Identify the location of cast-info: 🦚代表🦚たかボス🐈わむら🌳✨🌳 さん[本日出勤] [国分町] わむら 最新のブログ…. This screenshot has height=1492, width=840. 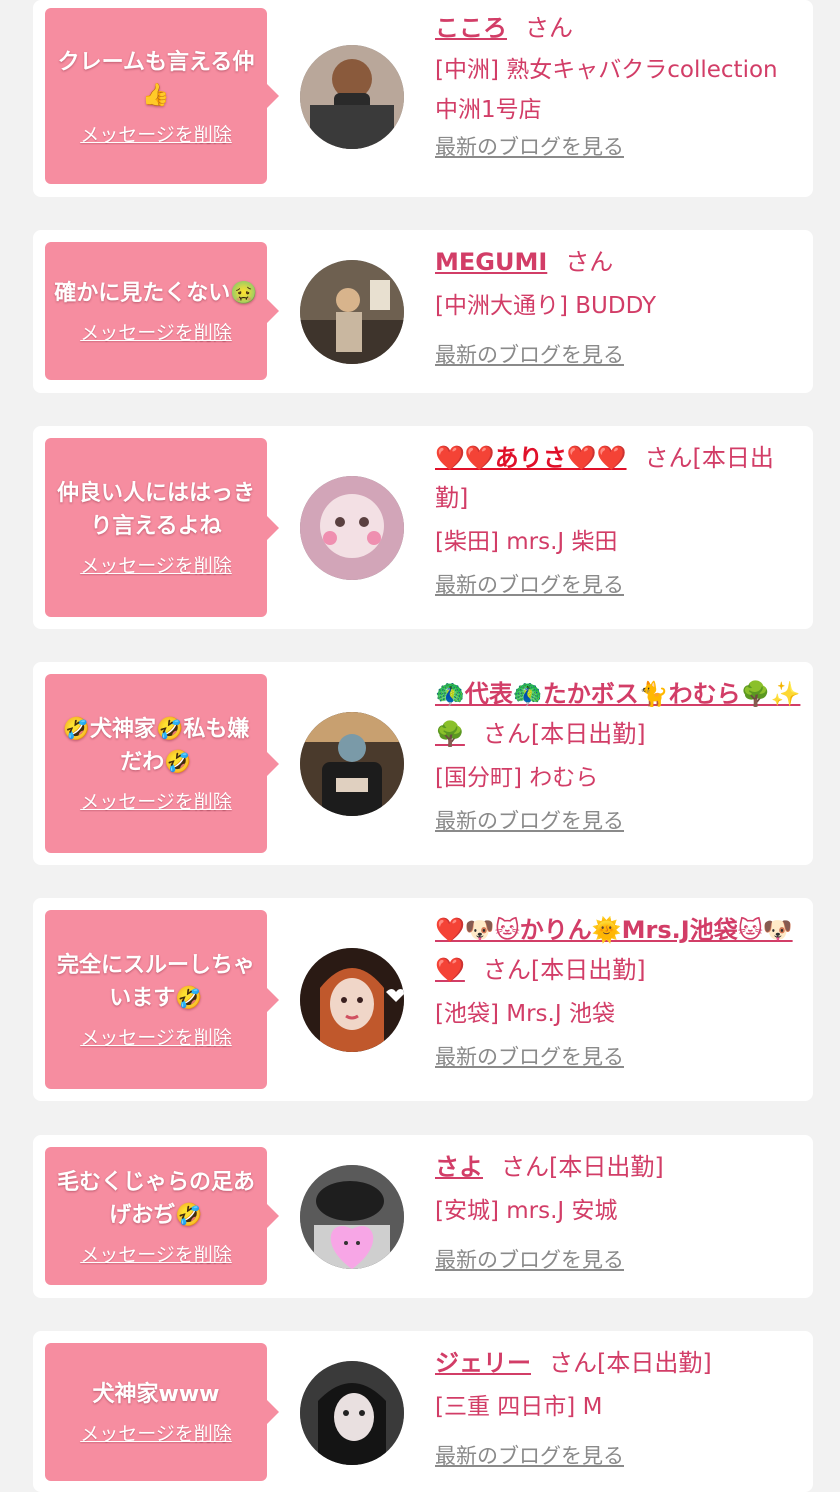
(620, 755).